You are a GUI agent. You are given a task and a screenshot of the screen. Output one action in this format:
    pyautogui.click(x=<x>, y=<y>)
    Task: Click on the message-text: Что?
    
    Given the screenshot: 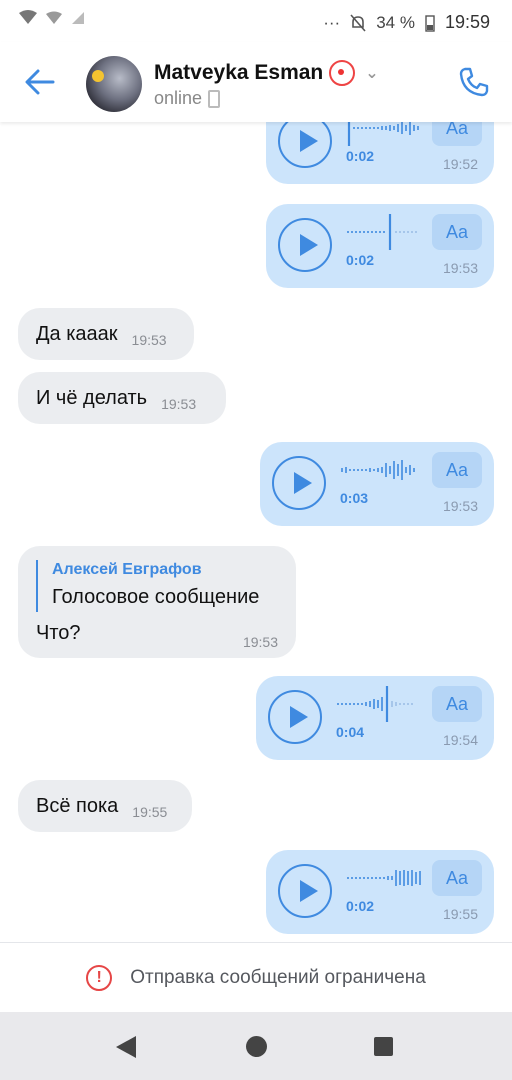 What is the action you would take?
    pyautogui.click(x=58, y=633)
    